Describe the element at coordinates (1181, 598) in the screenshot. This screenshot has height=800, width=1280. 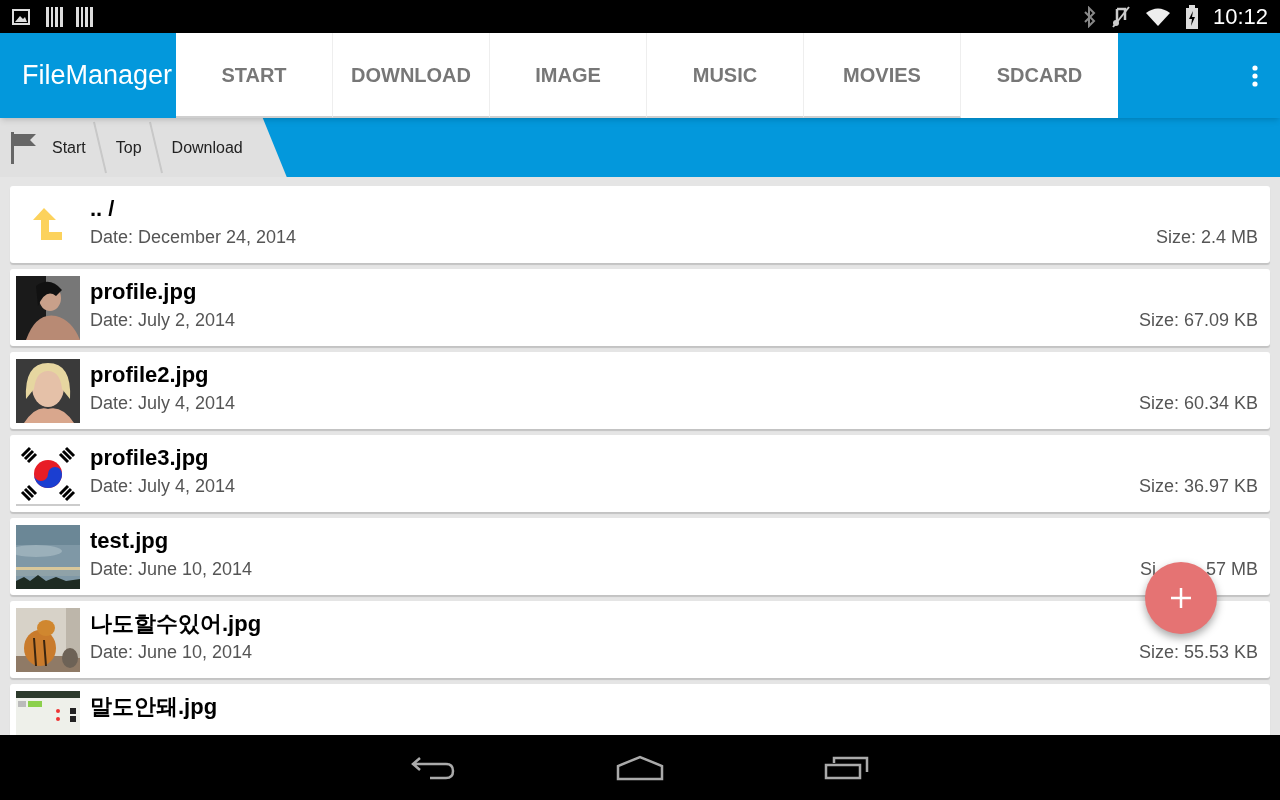
I see `plus-icon` at that location.